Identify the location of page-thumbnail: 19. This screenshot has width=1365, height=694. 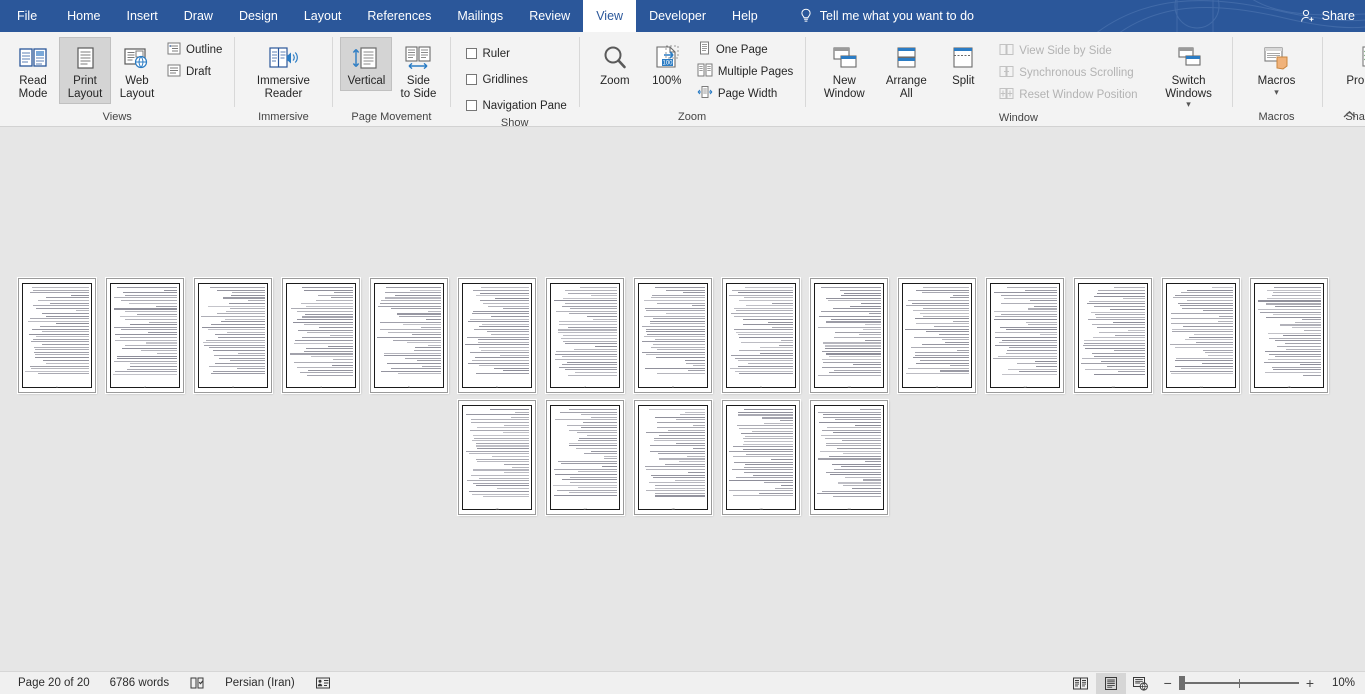
(761, 457).